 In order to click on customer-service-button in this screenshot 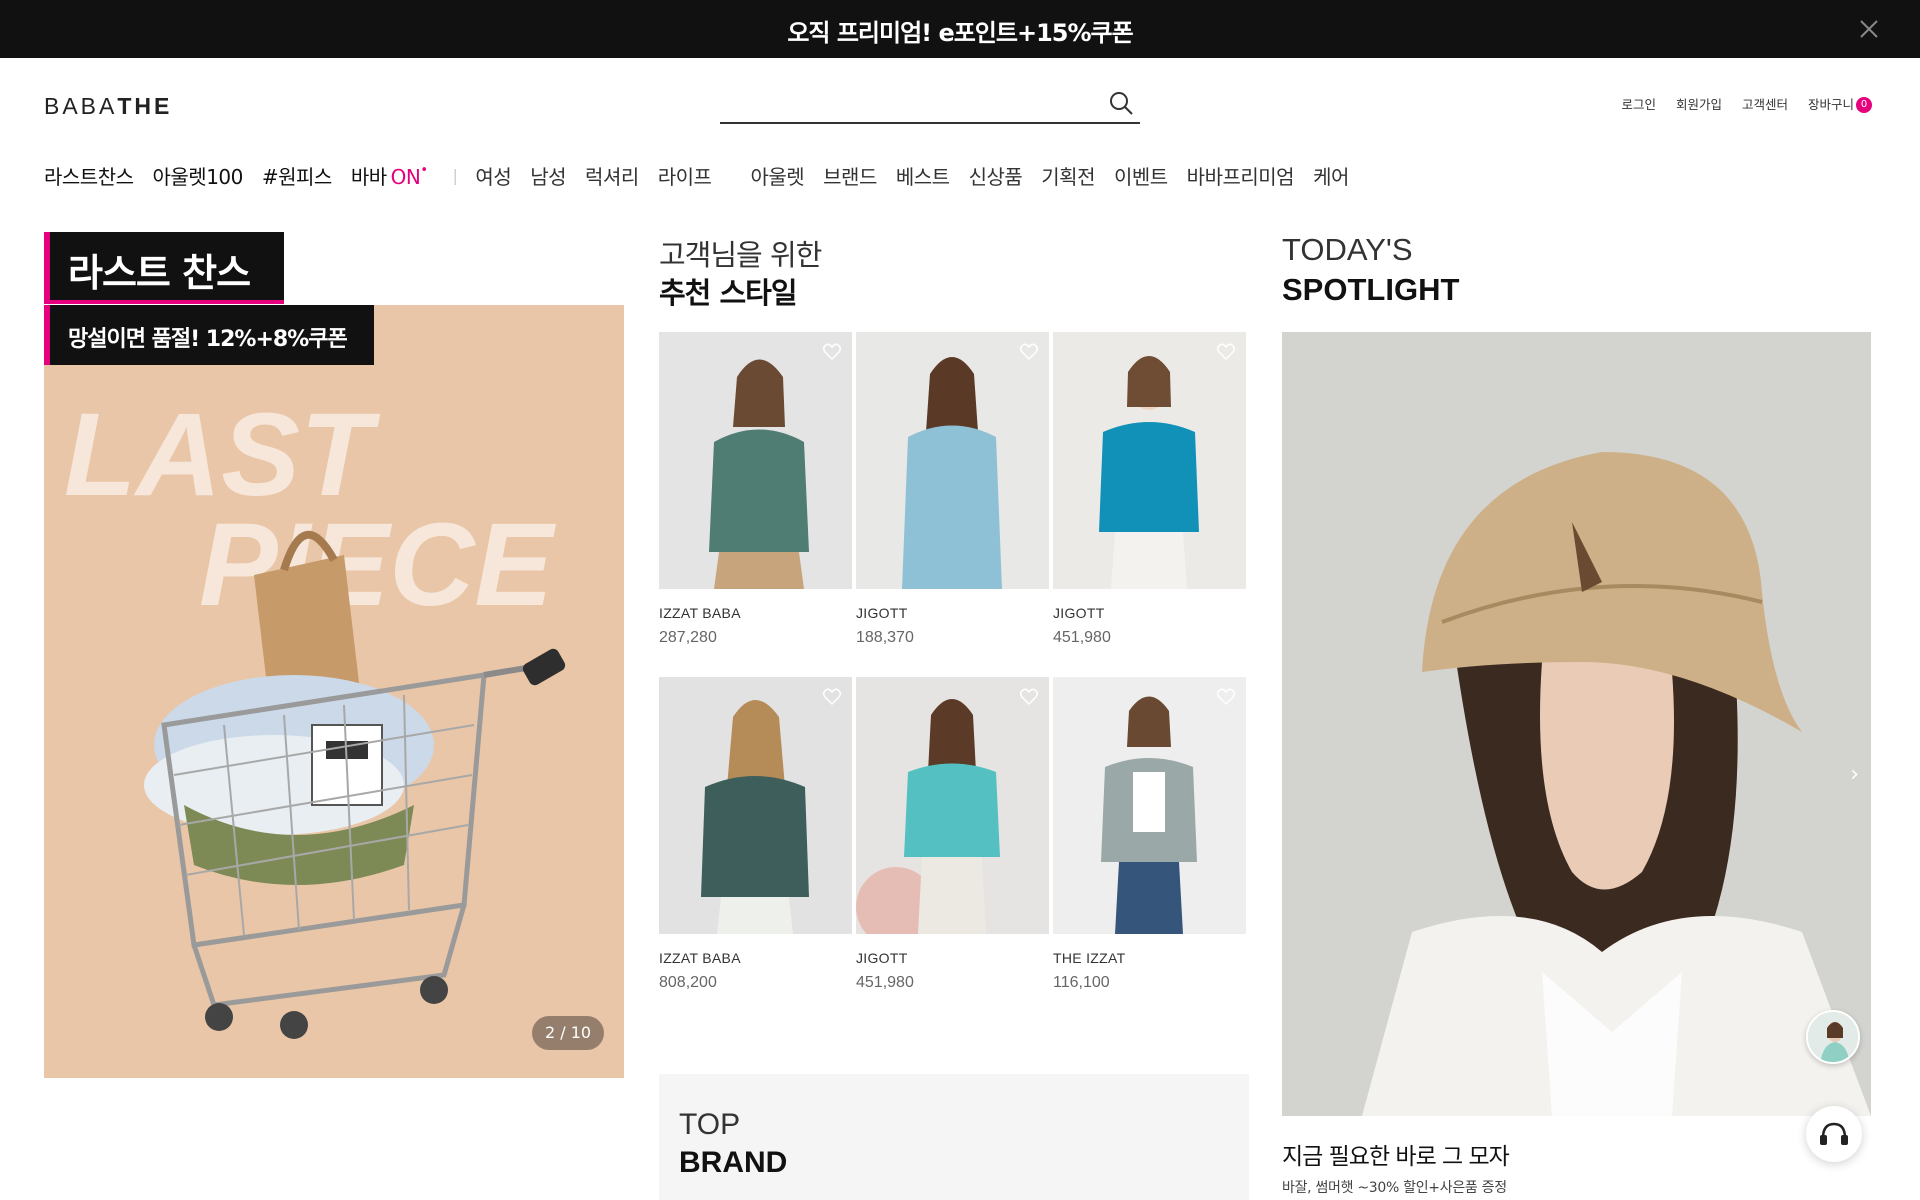, I will do `click(1834, 1134)`.